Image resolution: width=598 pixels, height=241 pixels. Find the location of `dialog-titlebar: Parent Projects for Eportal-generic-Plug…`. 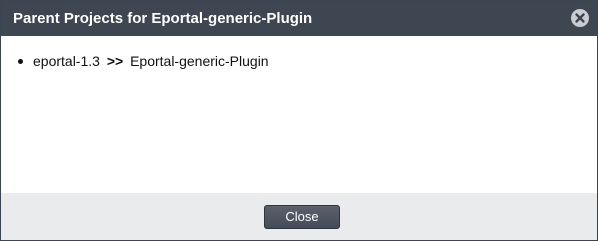

dialog-titlebar: Parent Projects for Eportal-generic-Plug… is located at coordinates (299, 18).